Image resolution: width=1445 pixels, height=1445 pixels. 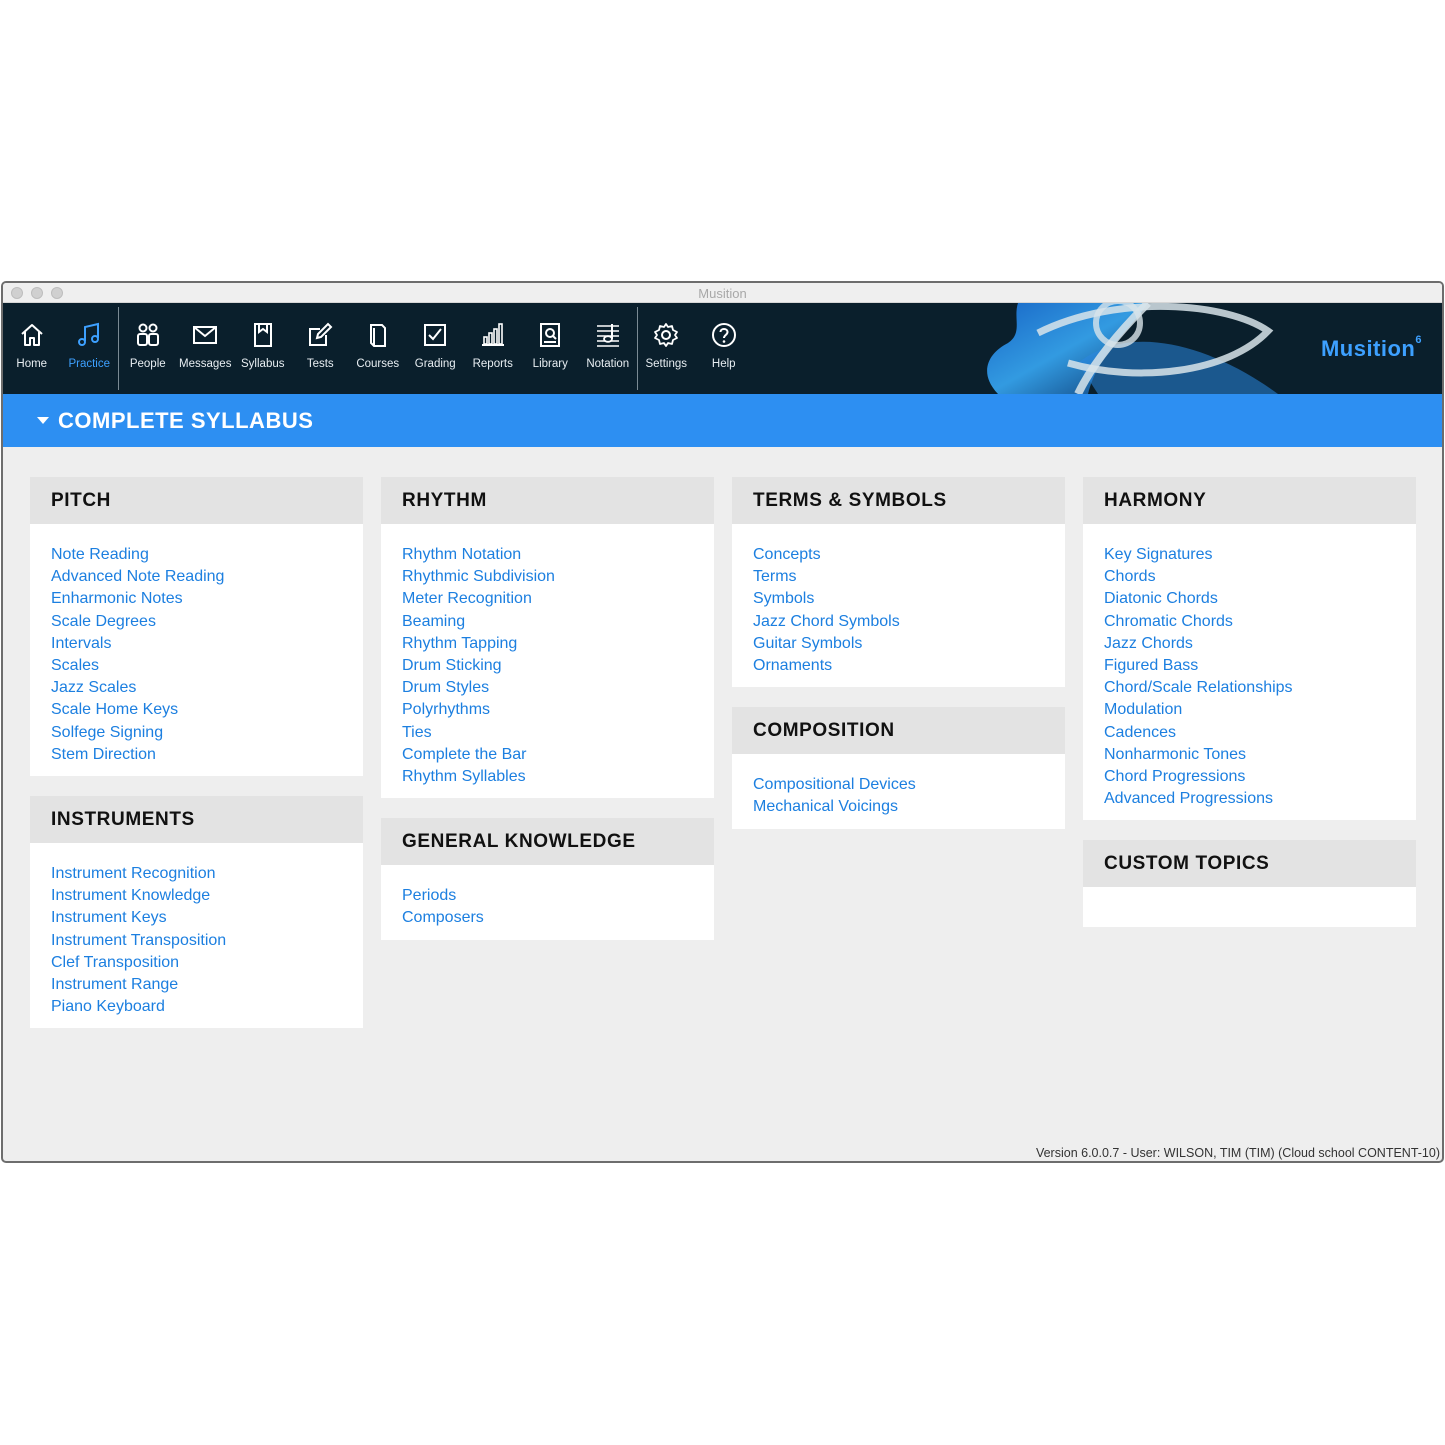 I want to click on topic-link: Guitar Symbols, so click(x=898, y=644).